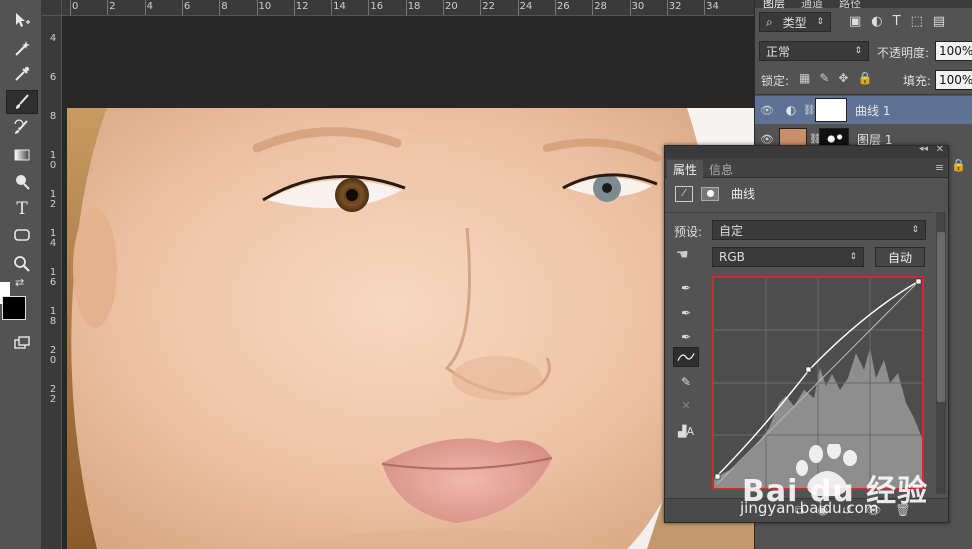  Describe the element at coordinates (686, 405) in the screenshot. I see `smooth-curve-icon: ⨯` at that location.